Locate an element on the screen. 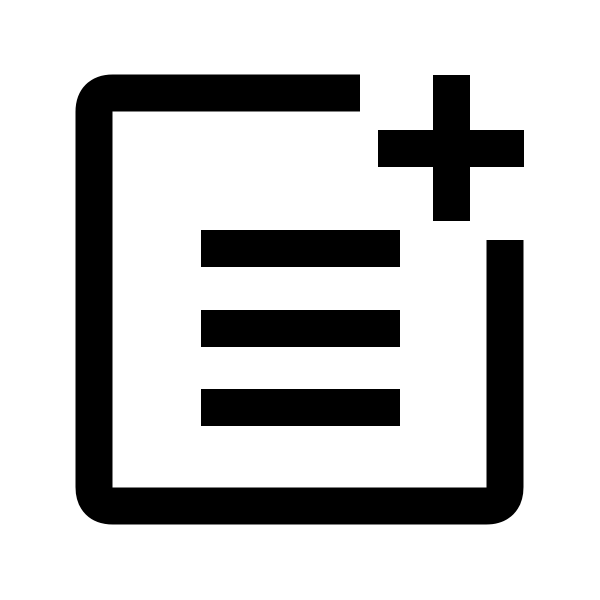 This screenshot has height=600, width=600. plus-horizontal-bar is located at coordinates (451, 148).